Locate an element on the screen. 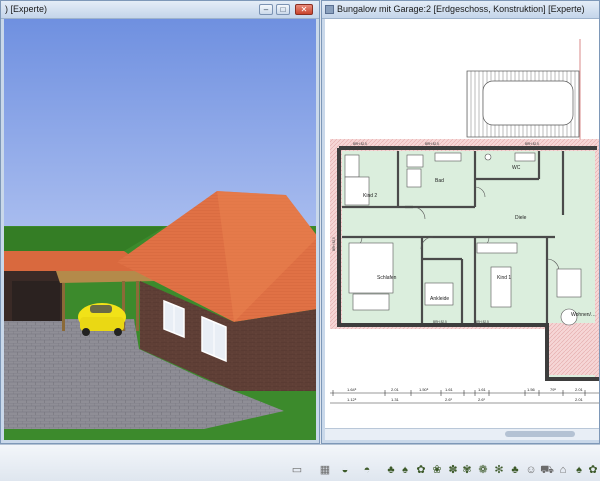  room-label-wc: WC is located at coordinates (516, 168).